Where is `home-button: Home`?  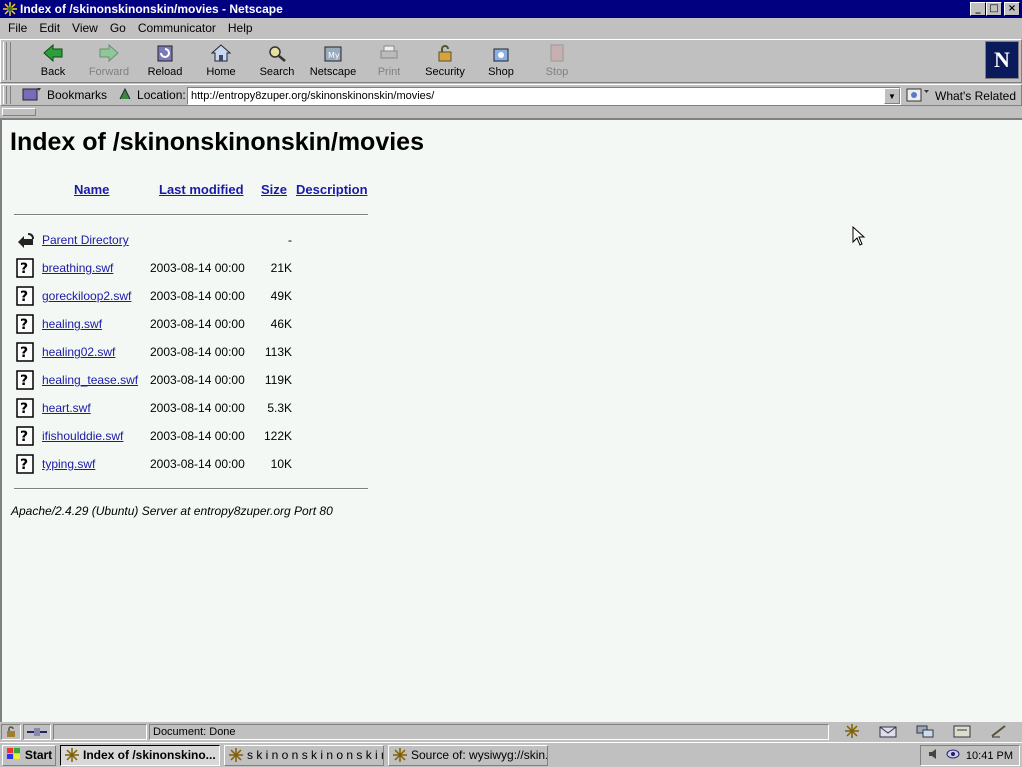
home-button: Home is located at coordinates (221, 61).